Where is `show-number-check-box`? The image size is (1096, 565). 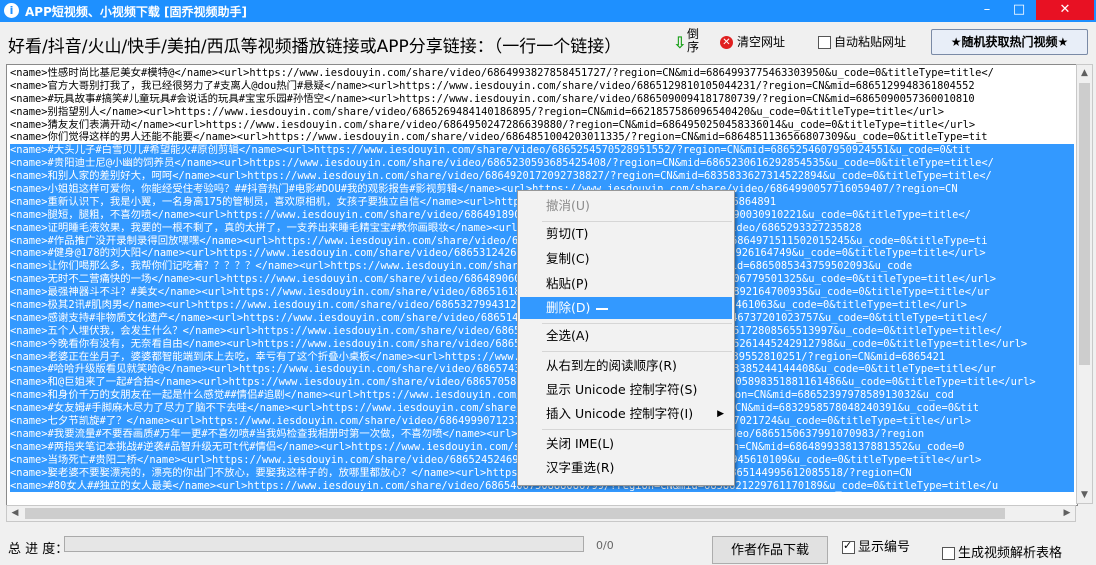
show-number-check-box is located at coordinates (848, 546).